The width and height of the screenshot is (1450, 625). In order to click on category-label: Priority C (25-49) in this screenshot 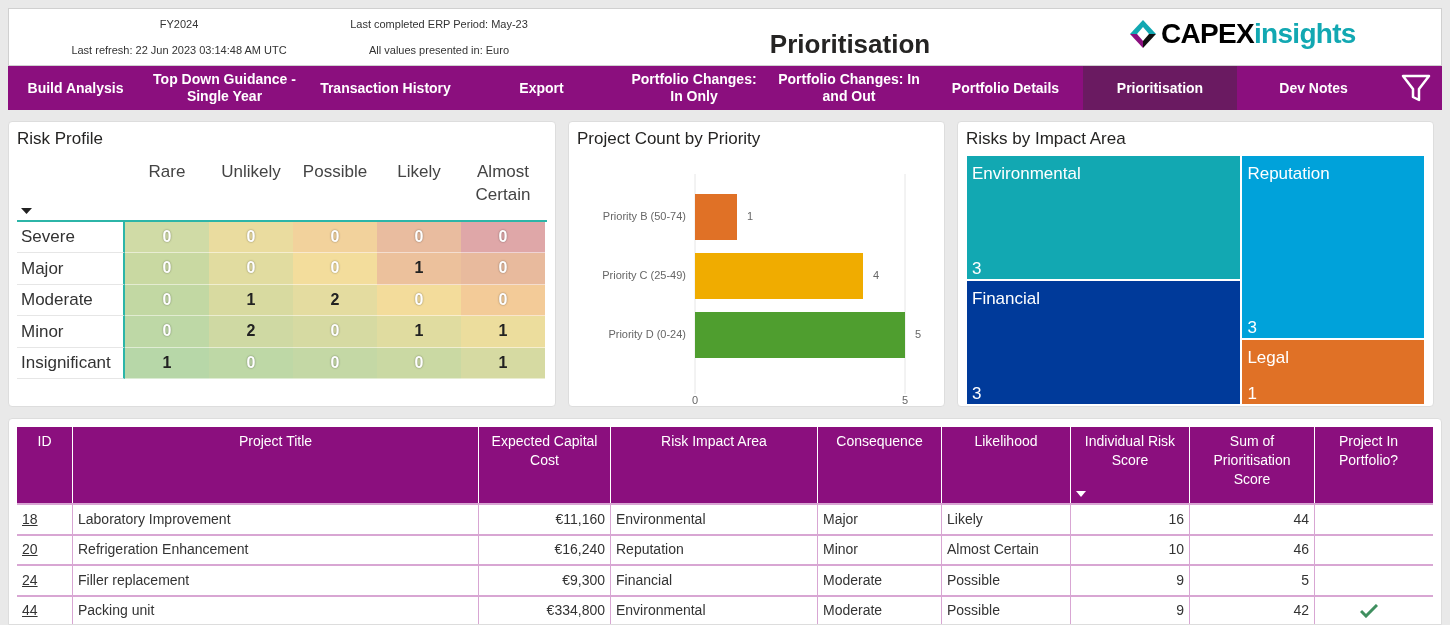, I will do `click(644, 274)`.